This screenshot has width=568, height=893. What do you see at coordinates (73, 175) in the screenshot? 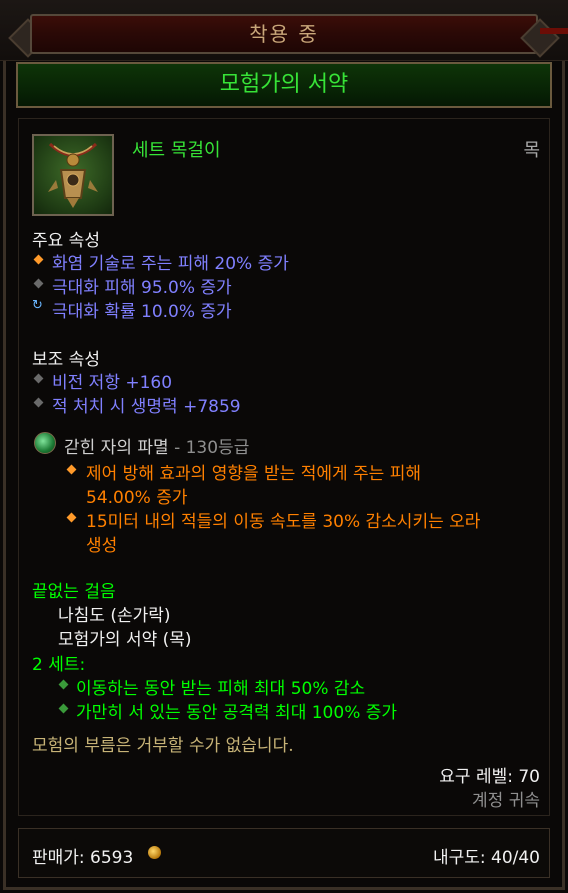
I see `necklace-icon` at bounding box center [73, 175].